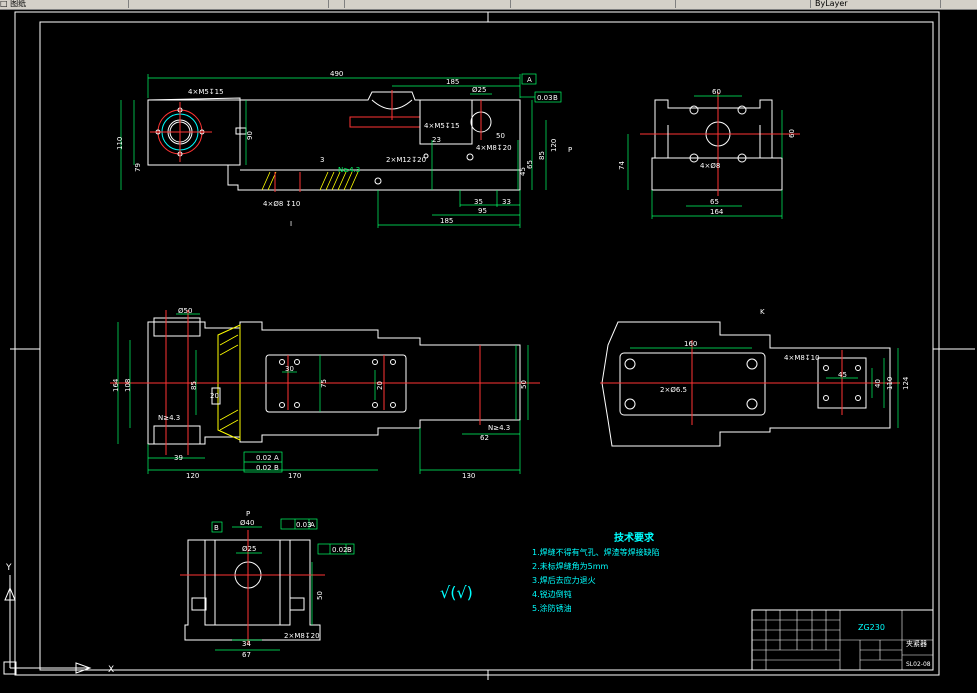 Image resolution: width=977 pixels, height=693 pixels. What do you see at coordinates (755, 377) in the screenshot?
I see `view-bottom: 160 45 40 110 124 2×Ø6.5 K 4×M8↧10` at bounding box center [755, 377].